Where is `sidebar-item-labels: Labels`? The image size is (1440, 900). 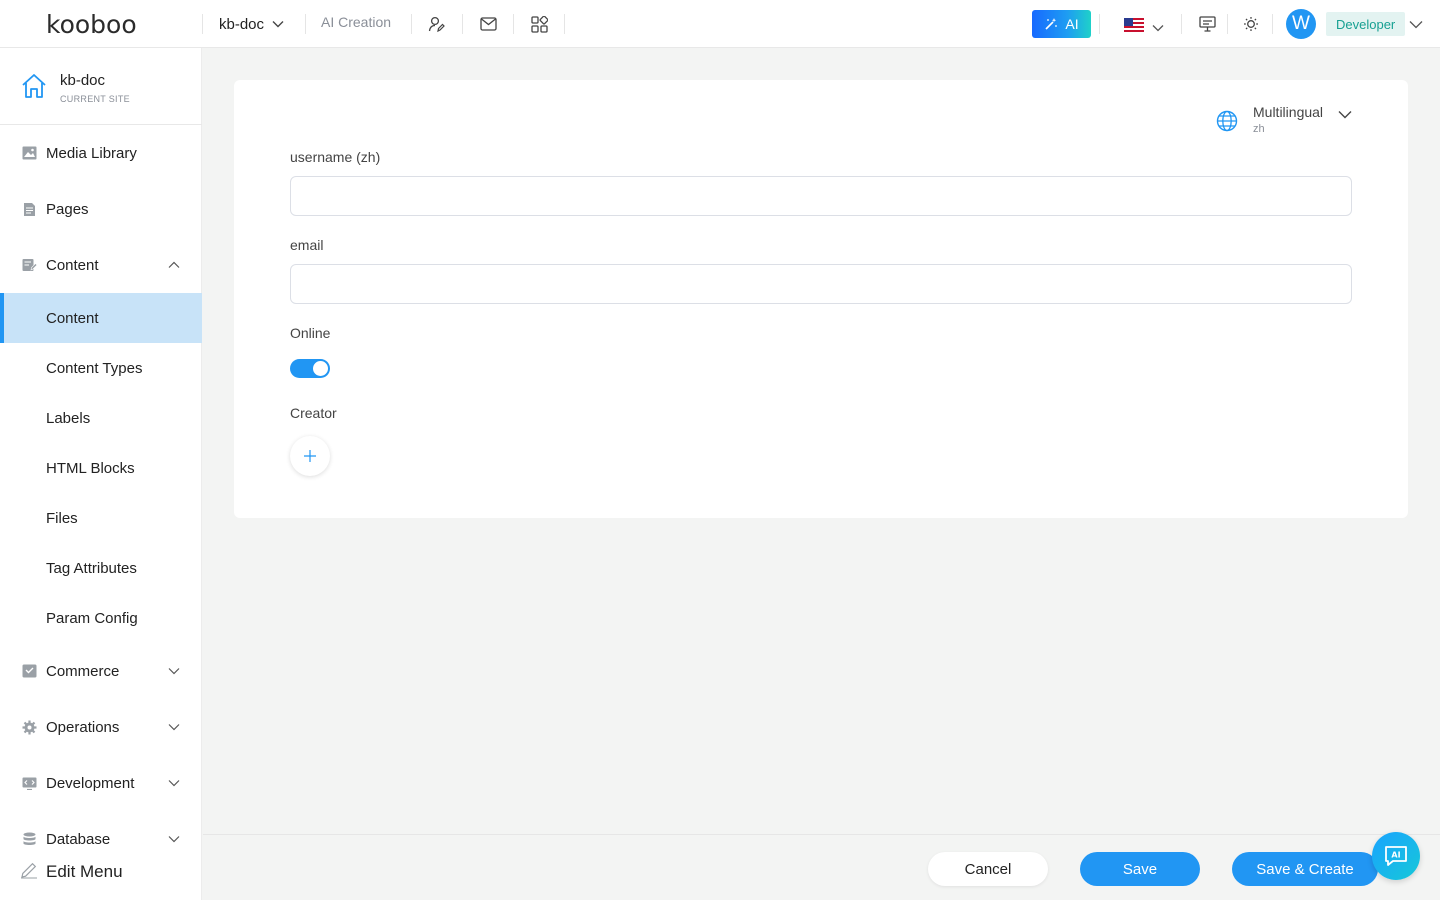 sidebar-item-labels: Labels is located at coordinates (101, 418).